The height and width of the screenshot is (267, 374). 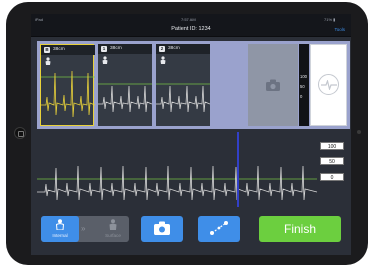 What do you see at coordinates (68, 50) in the screenshot?
I see `channel-header: B 38cm` at bounding box center [68, 50].